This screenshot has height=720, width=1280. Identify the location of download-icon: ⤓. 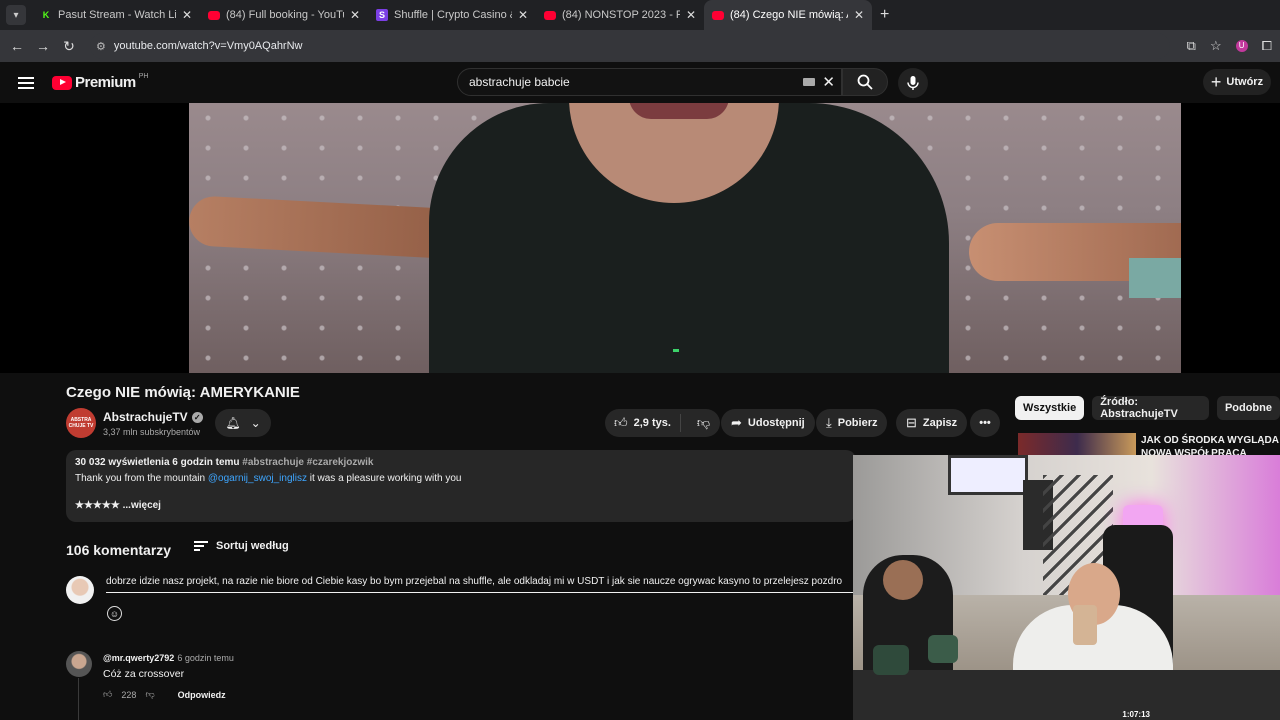
(829, 422).